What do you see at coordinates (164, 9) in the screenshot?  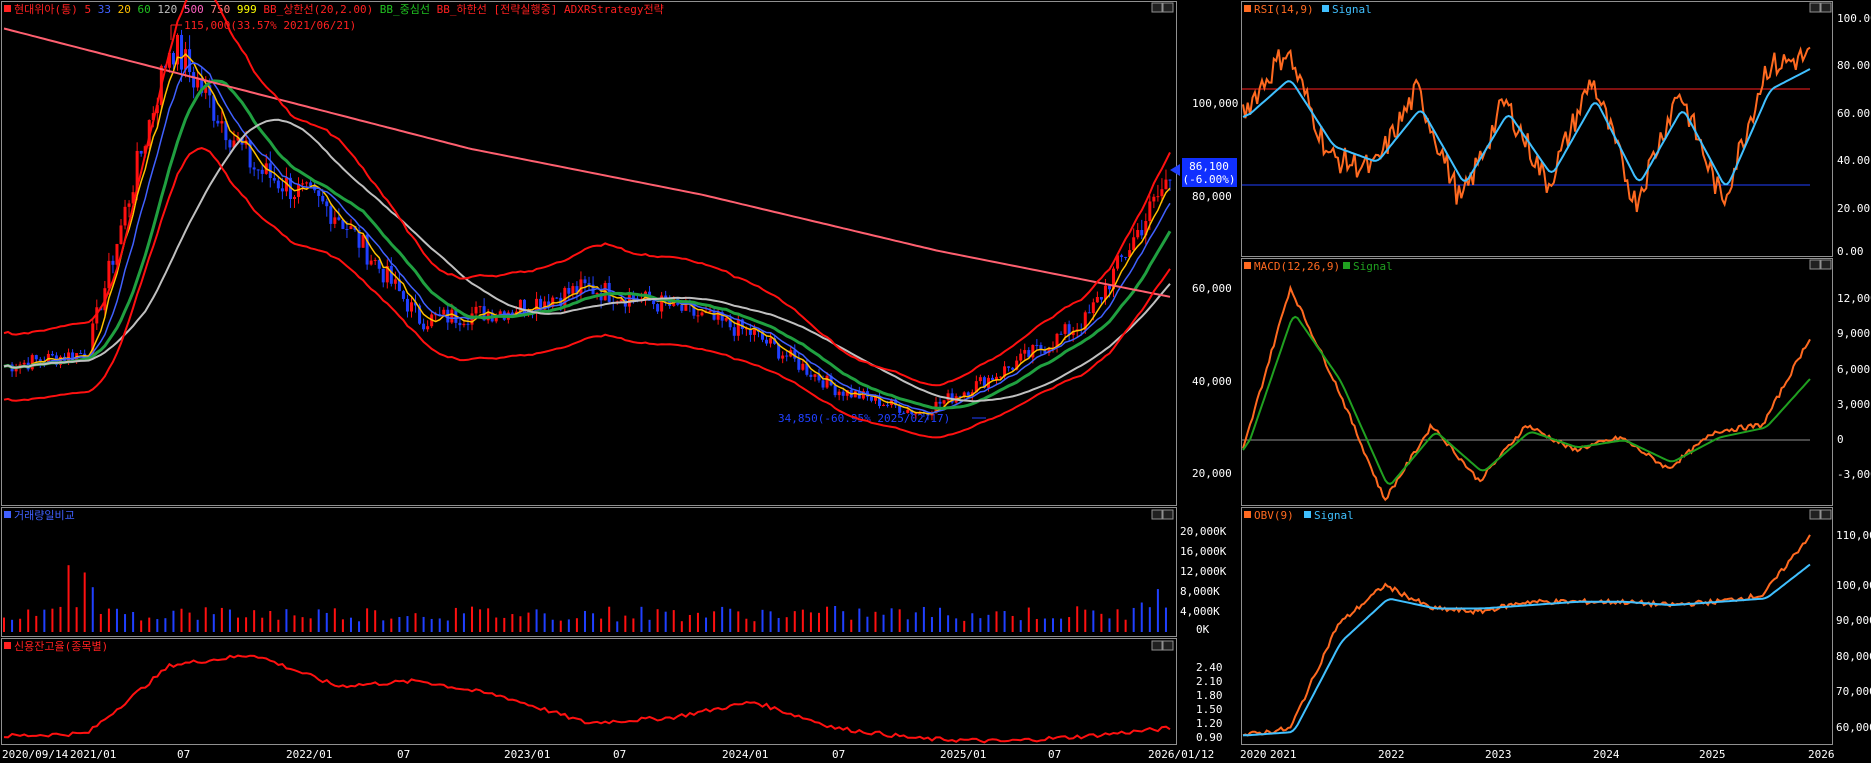 I see `legend-item: 120` at bounding box center [164, 9].